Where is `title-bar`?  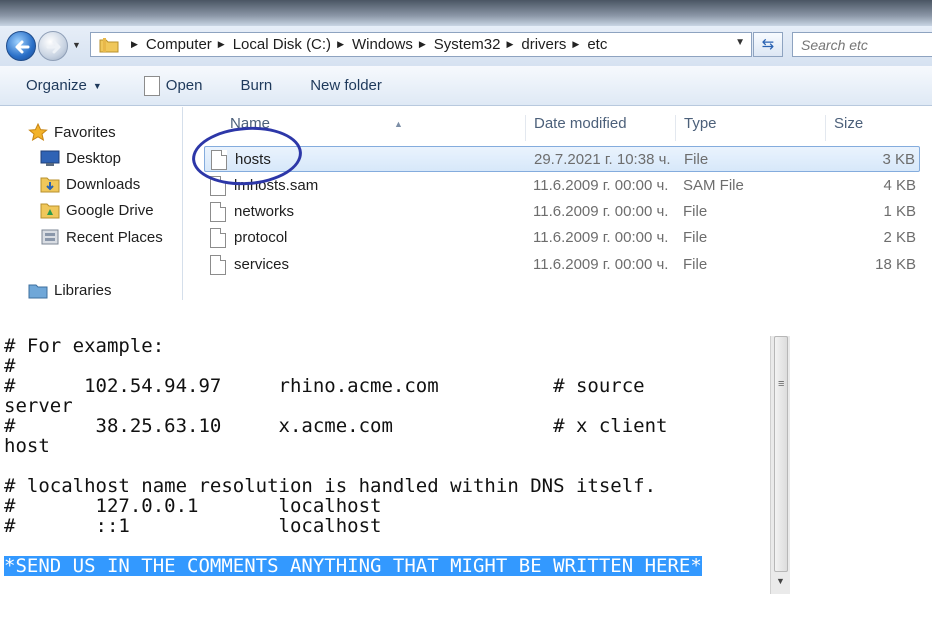
title-bar is located at coordinates (466, 13).